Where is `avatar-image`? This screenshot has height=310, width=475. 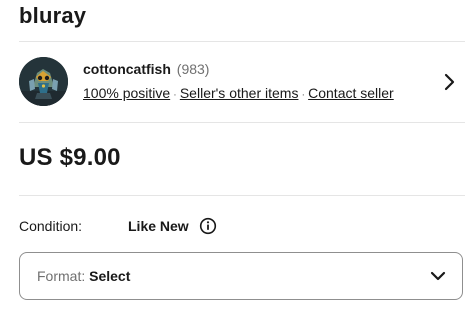 avatar-image is located at coordinates (43, 81).